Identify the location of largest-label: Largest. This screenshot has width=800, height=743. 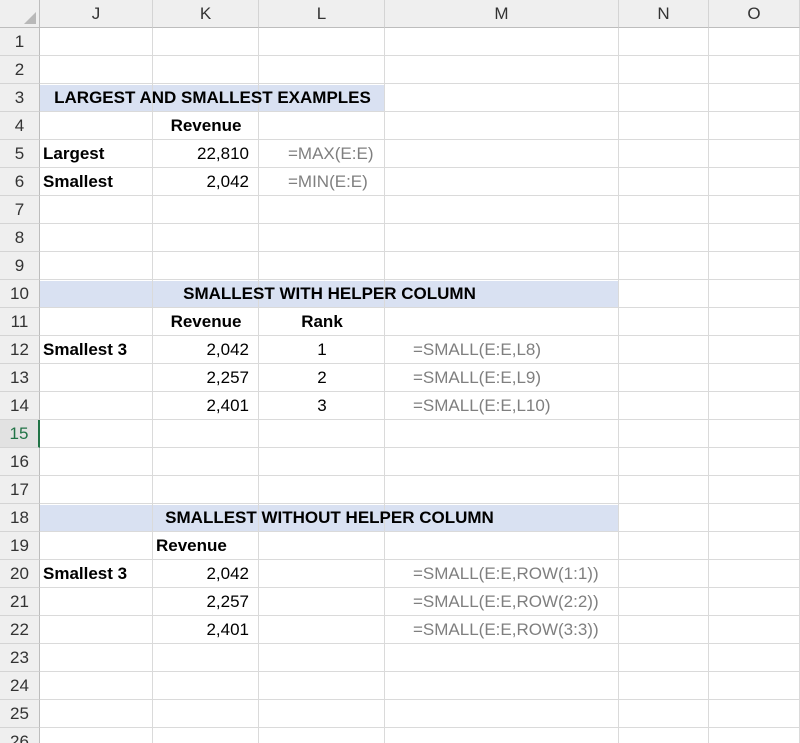
(73, 154).